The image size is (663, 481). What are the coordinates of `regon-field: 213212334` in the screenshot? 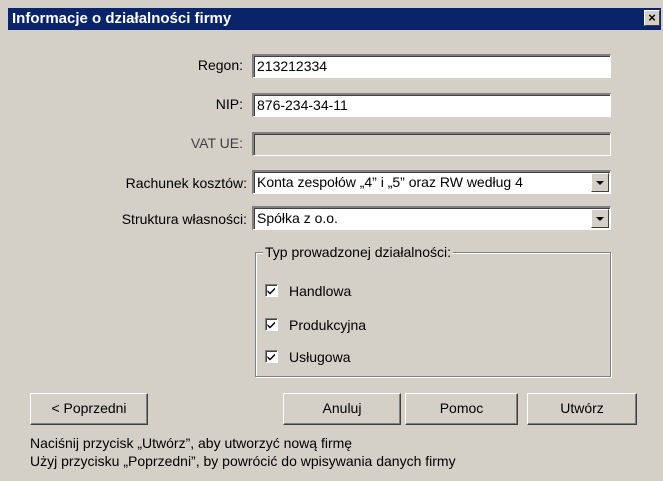 It's located at (431, 66).